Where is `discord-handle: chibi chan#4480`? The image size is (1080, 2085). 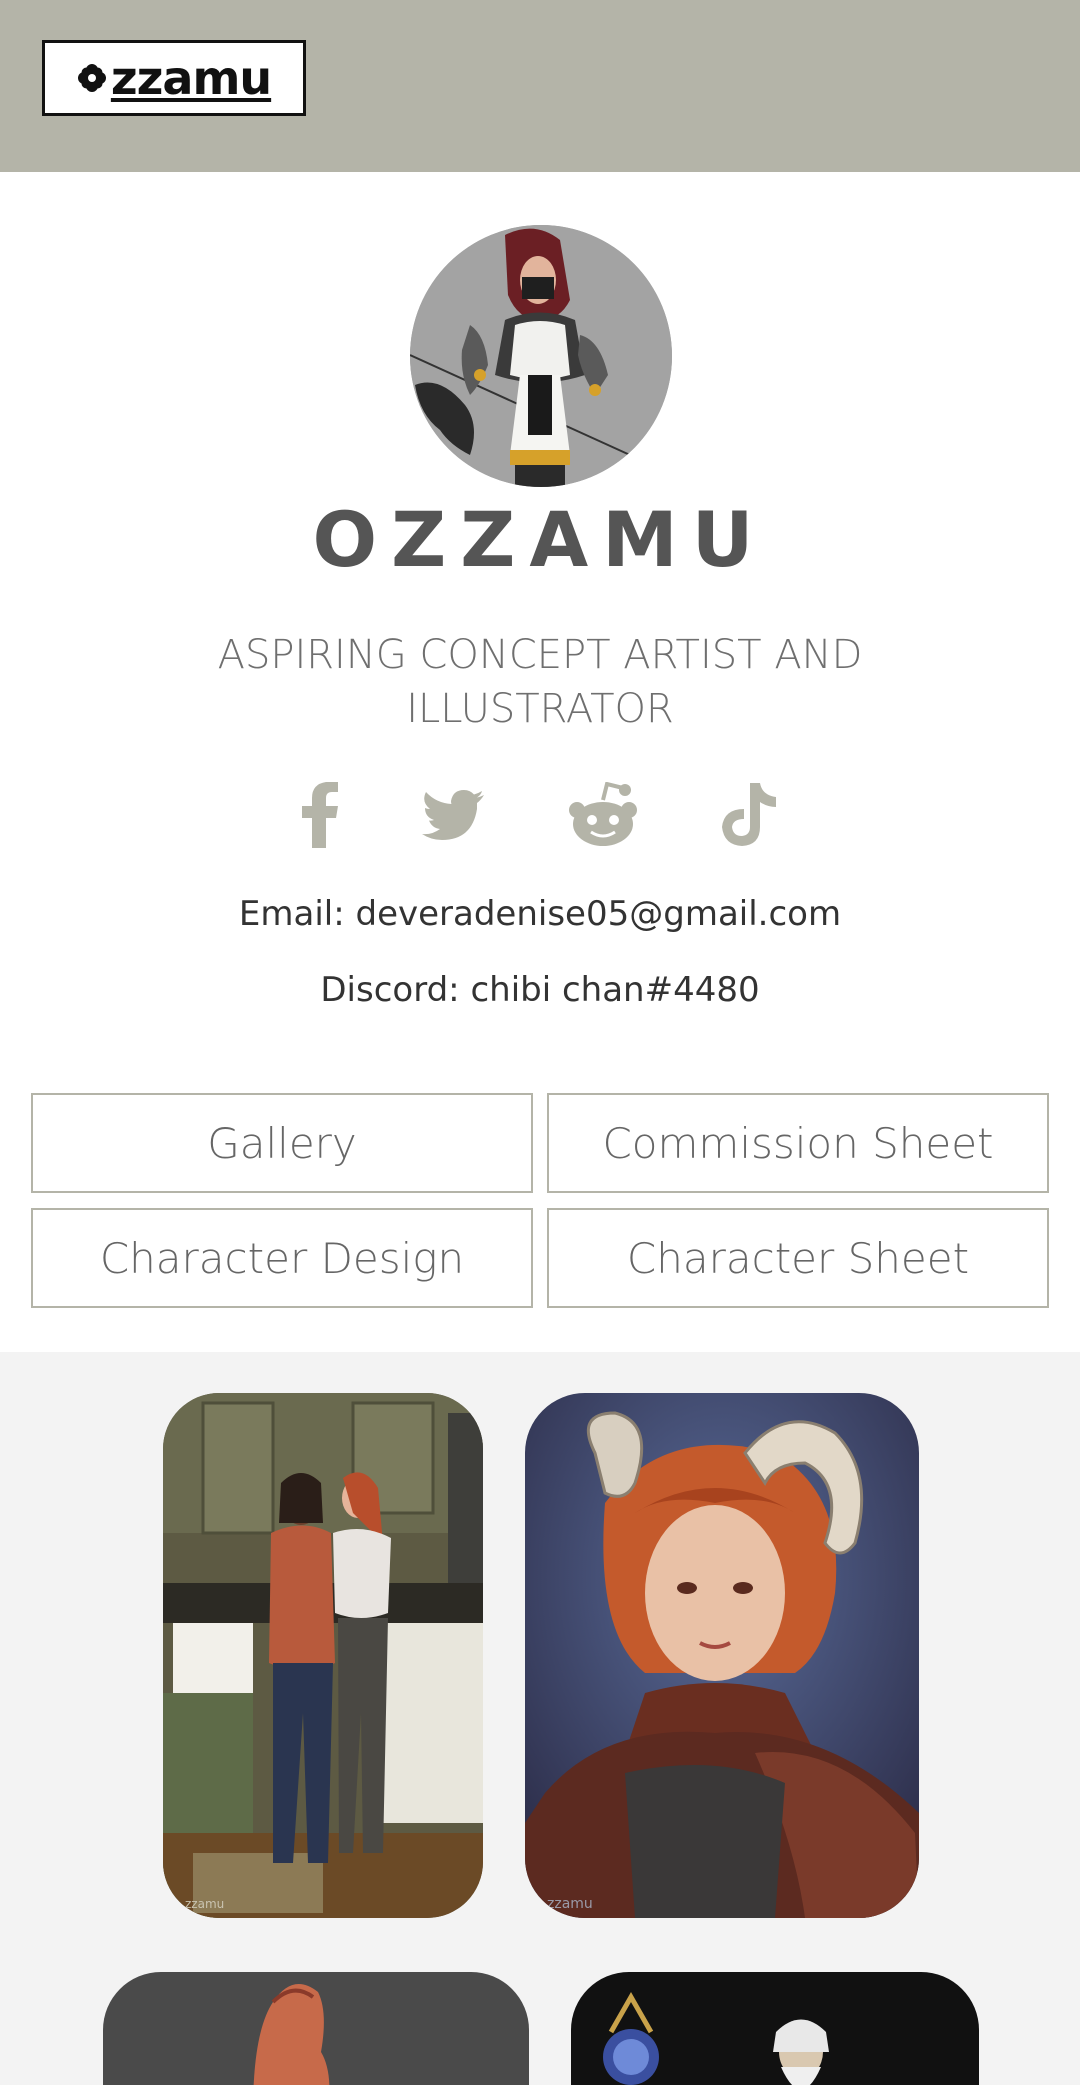 discord-handle: chibi chan#4480 is located at coordinates (615, 990).